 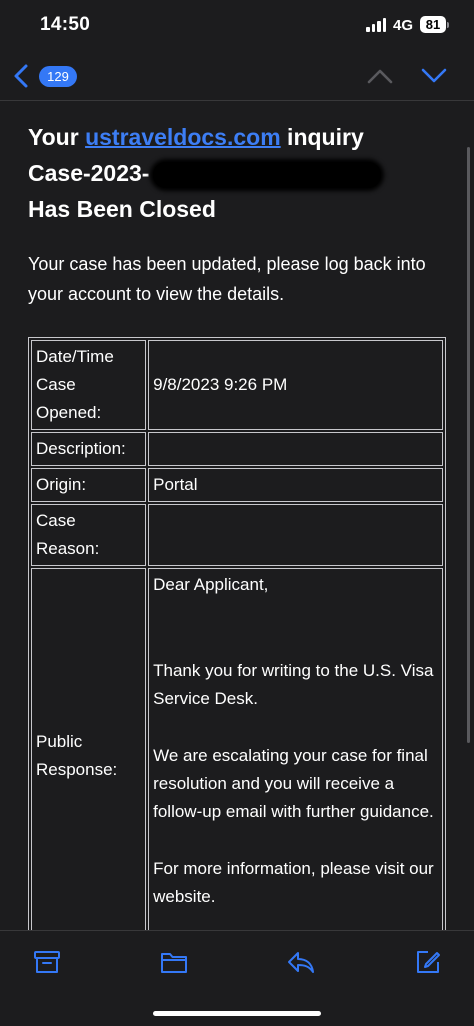 I want to click on back-chevron-icon, so click(x=22, y=76).